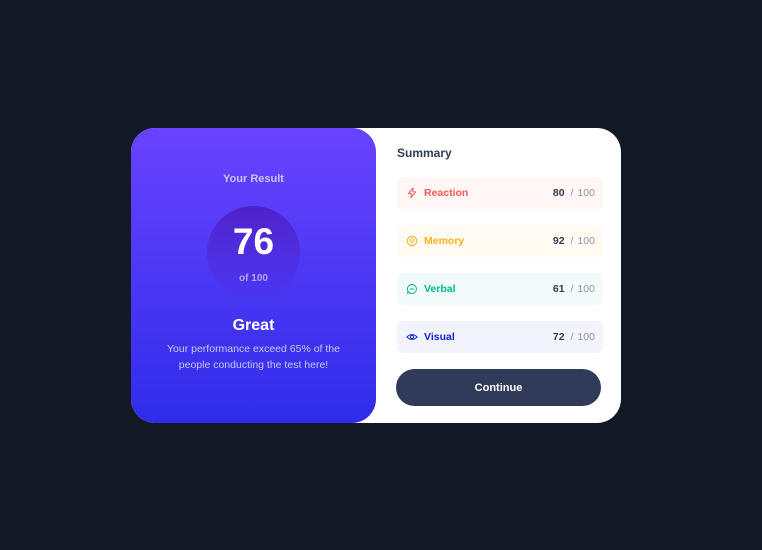  What do you see at coordinates (558, 289) in the screenshot?
I see `summary-row-score: 61` at bounding box center [558, 289].